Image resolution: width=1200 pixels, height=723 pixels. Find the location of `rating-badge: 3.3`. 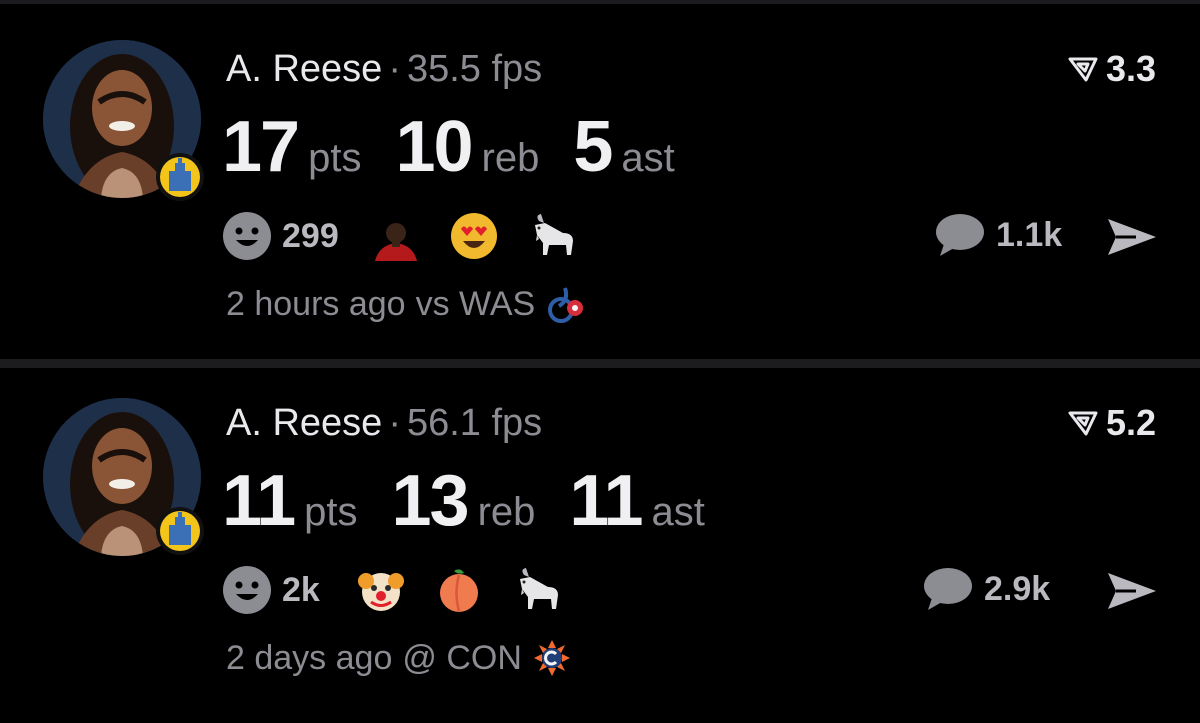

rating-badge: 3.3 is located at coordinates (1112, 69).